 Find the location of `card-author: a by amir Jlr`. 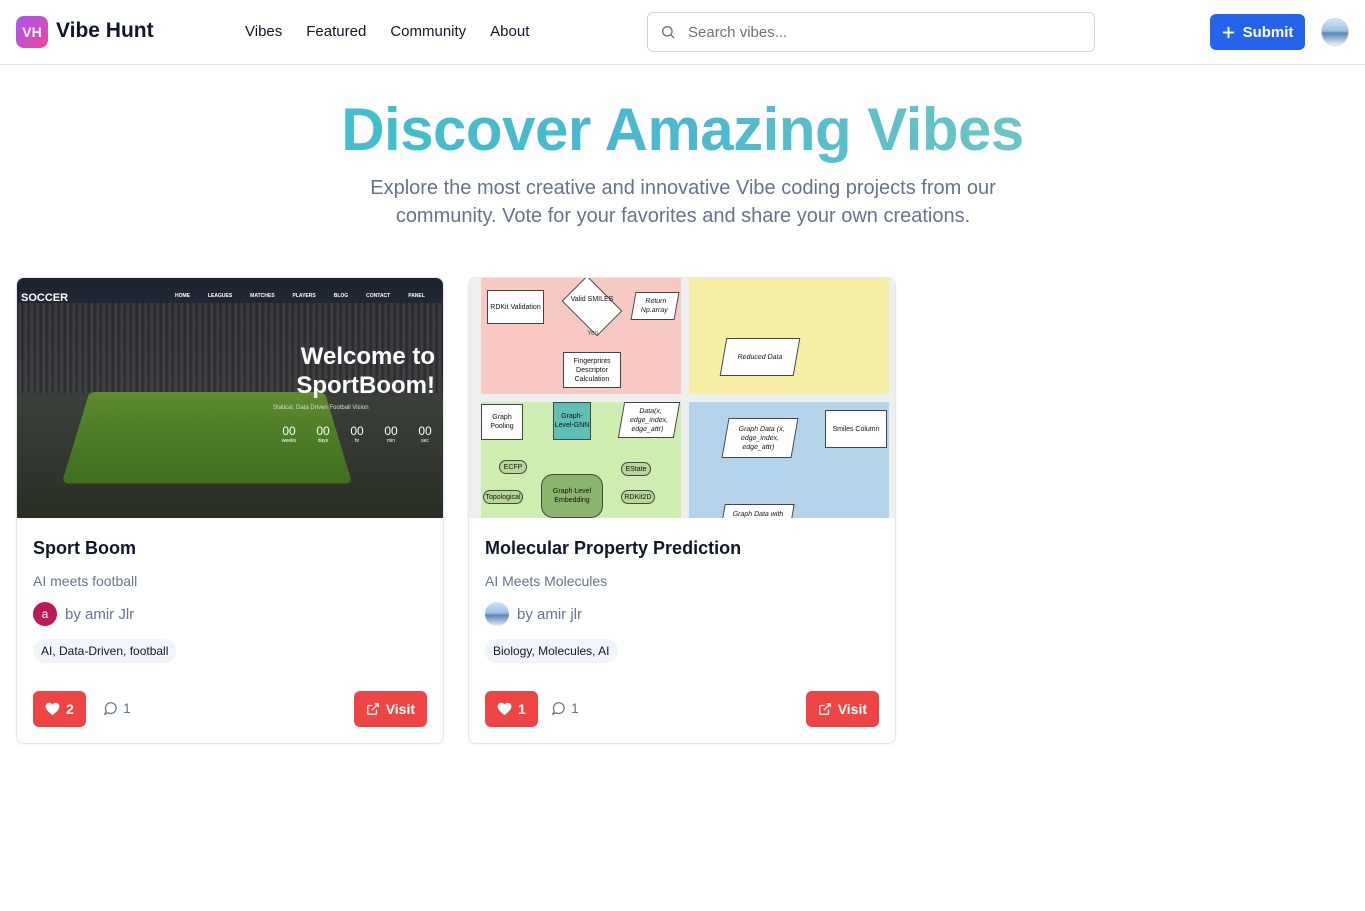

card-author: a by amir Jlr is located at coordinates (83, 614).